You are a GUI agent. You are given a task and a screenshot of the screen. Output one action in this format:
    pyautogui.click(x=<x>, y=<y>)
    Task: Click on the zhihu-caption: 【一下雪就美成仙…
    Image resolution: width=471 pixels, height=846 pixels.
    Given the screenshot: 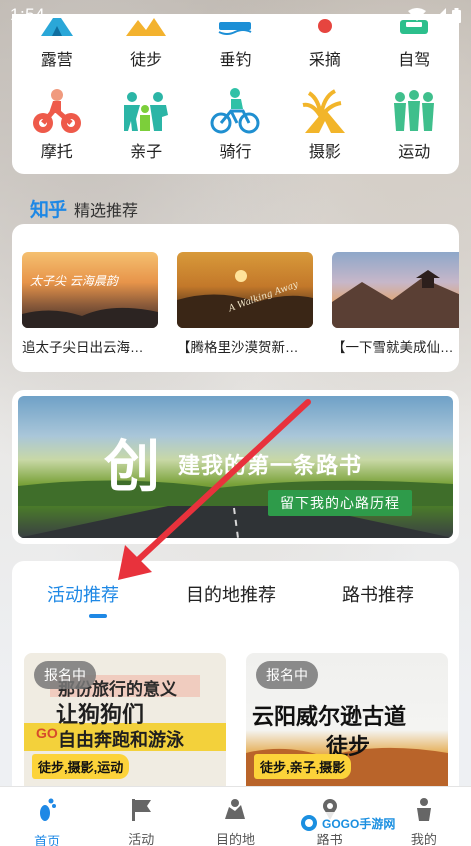 What is the action you would take?
    pyautogui.click(x=393, y=347)
    